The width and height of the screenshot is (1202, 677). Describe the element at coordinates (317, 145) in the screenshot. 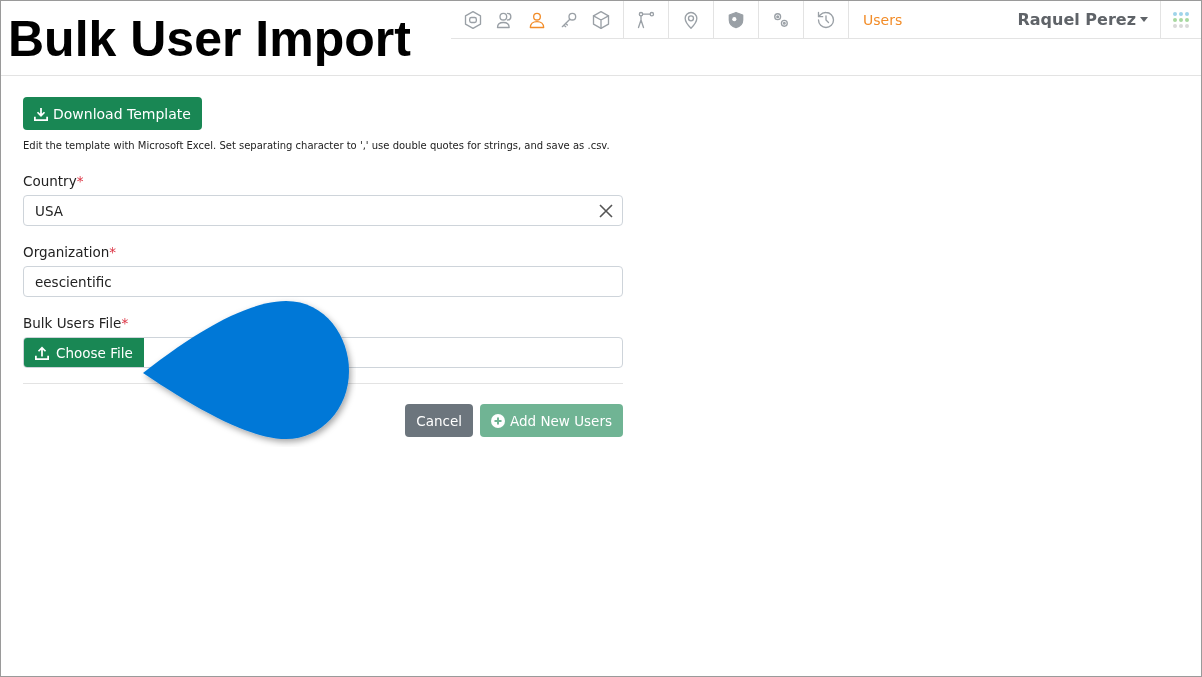

I see `help-text: Edit the template with Microsoft Excel. Set separating character to ',' use double quotes for strings, and save as .csv.` at that location.